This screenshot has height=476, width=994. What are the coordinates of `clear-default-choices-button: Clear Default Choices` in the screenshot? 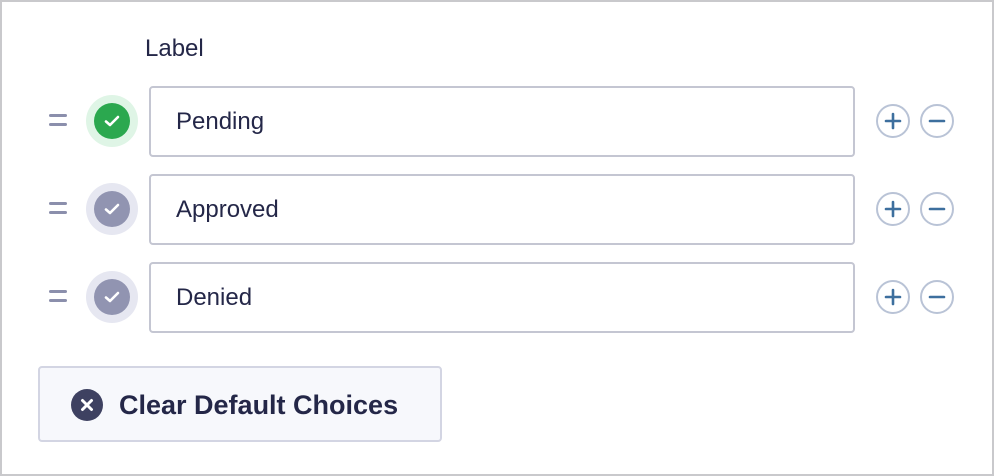 It's located at (240, 404).